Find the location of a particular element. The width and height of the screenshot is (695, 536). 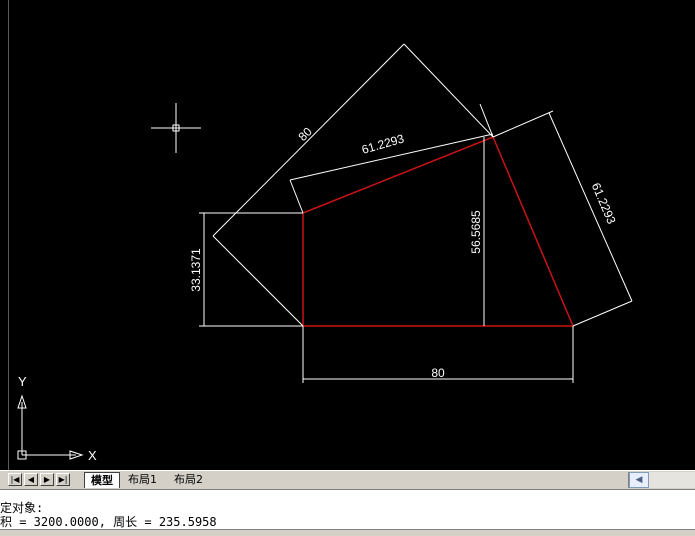

dimension-33-vertical is located at coordinates (251, 269).